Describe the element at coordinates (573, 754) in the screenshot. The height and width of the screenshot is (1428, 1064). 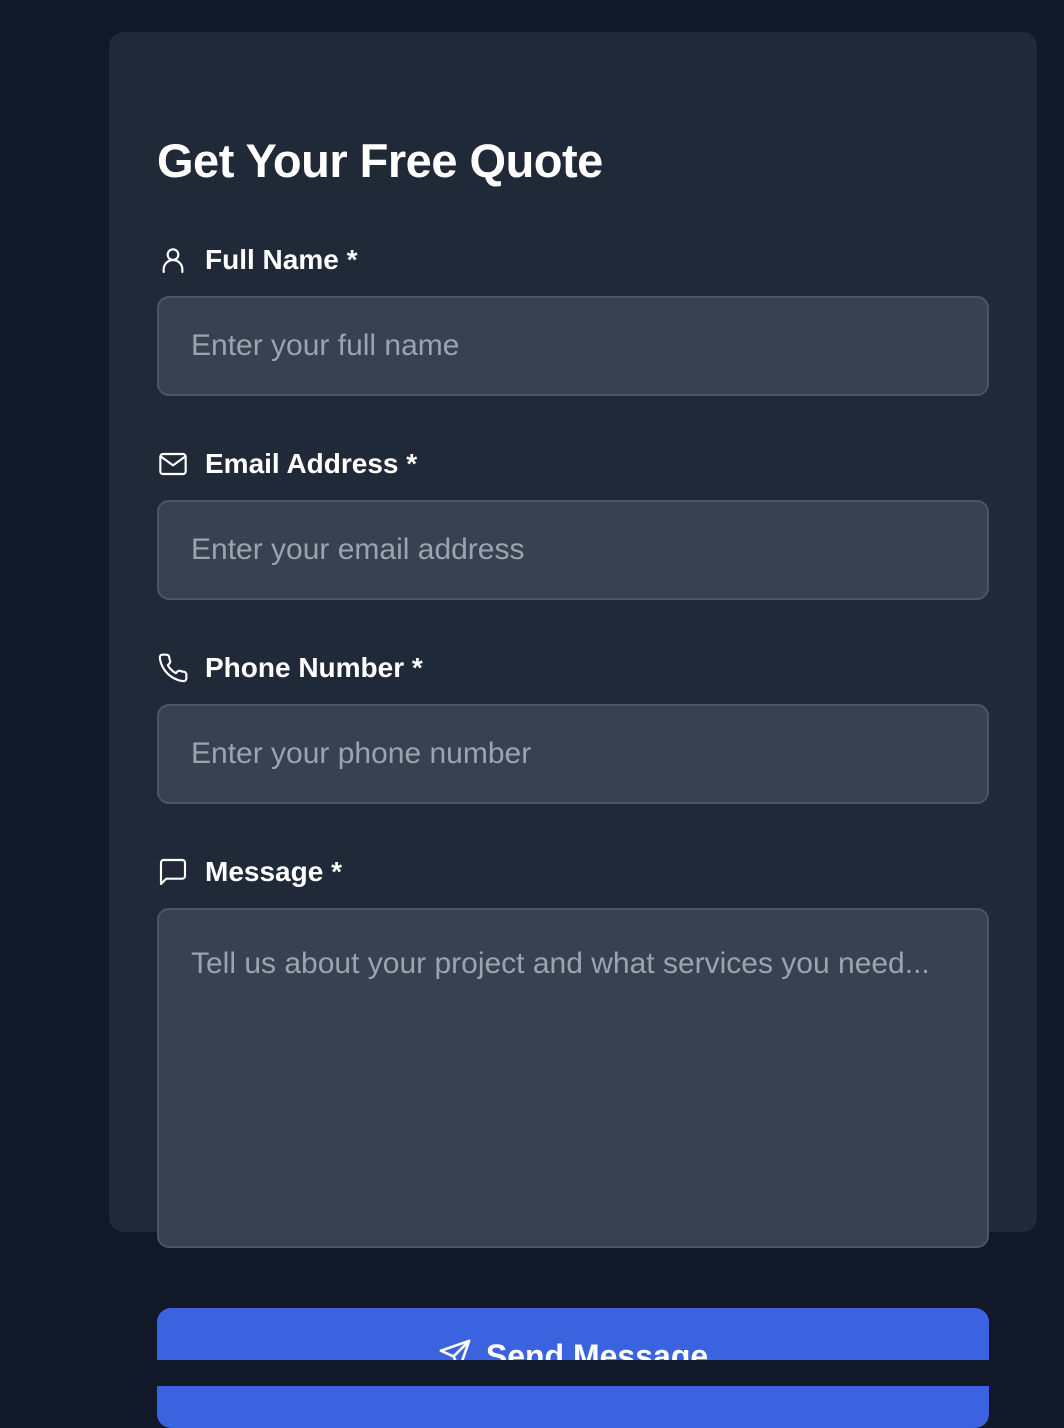
I see `phone-input` at that location.